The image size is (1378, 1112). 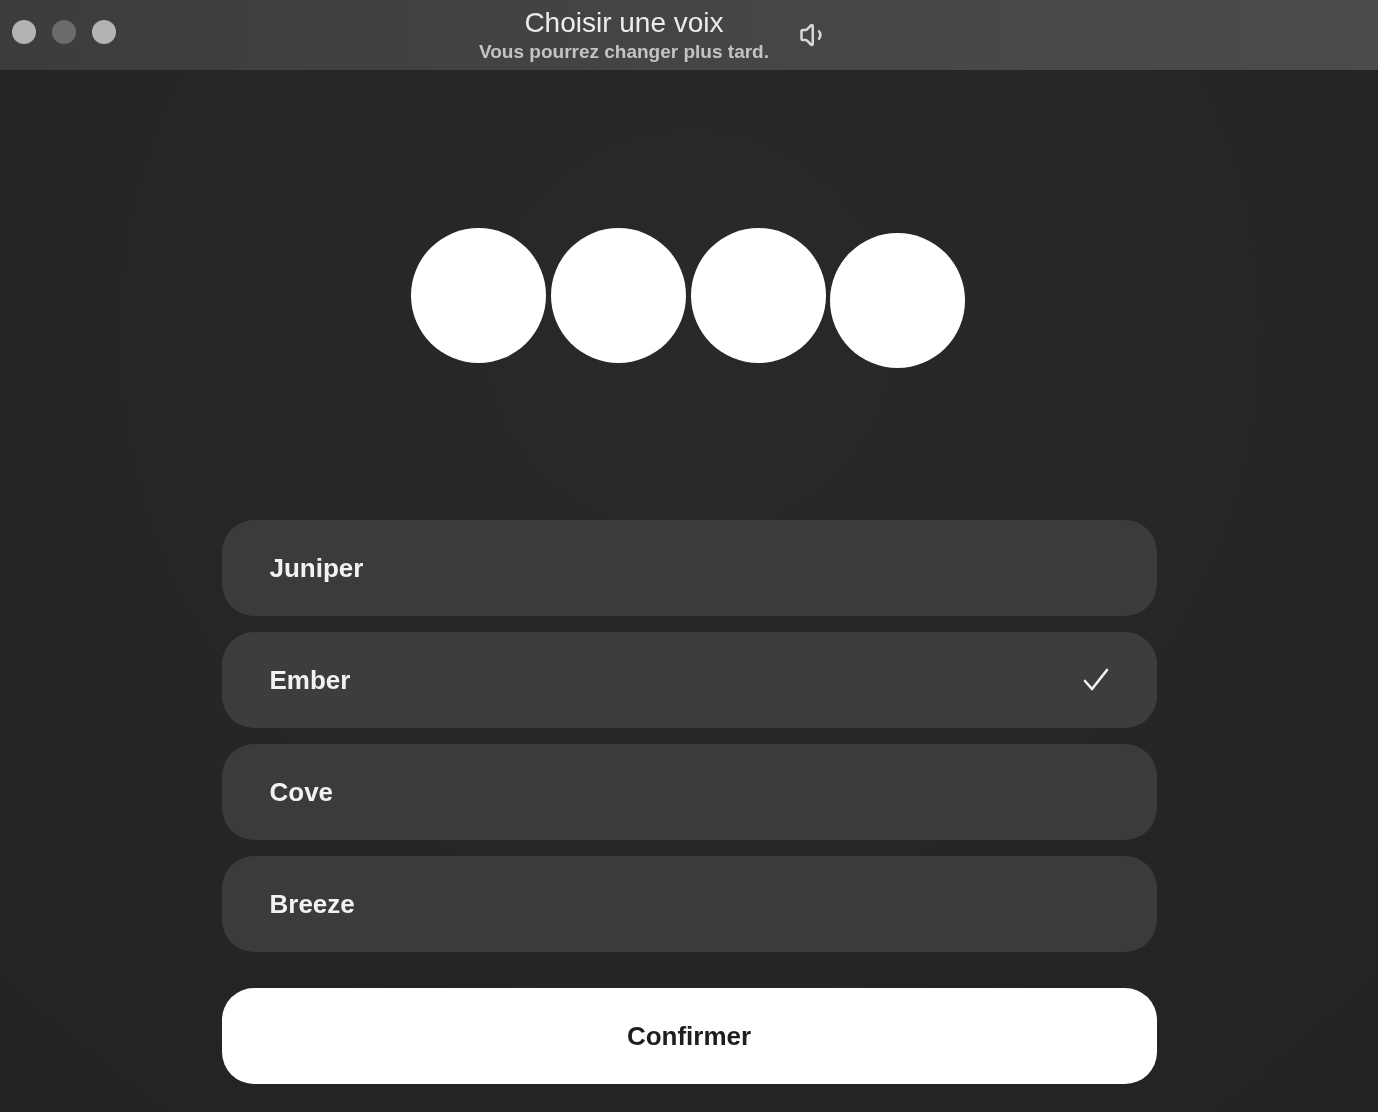 What do you see at coordinates (624, 52) in the screenshot?
I see `window-subtitle: Vous pourrez changer plus tard.` at bounding box center [624, 52].